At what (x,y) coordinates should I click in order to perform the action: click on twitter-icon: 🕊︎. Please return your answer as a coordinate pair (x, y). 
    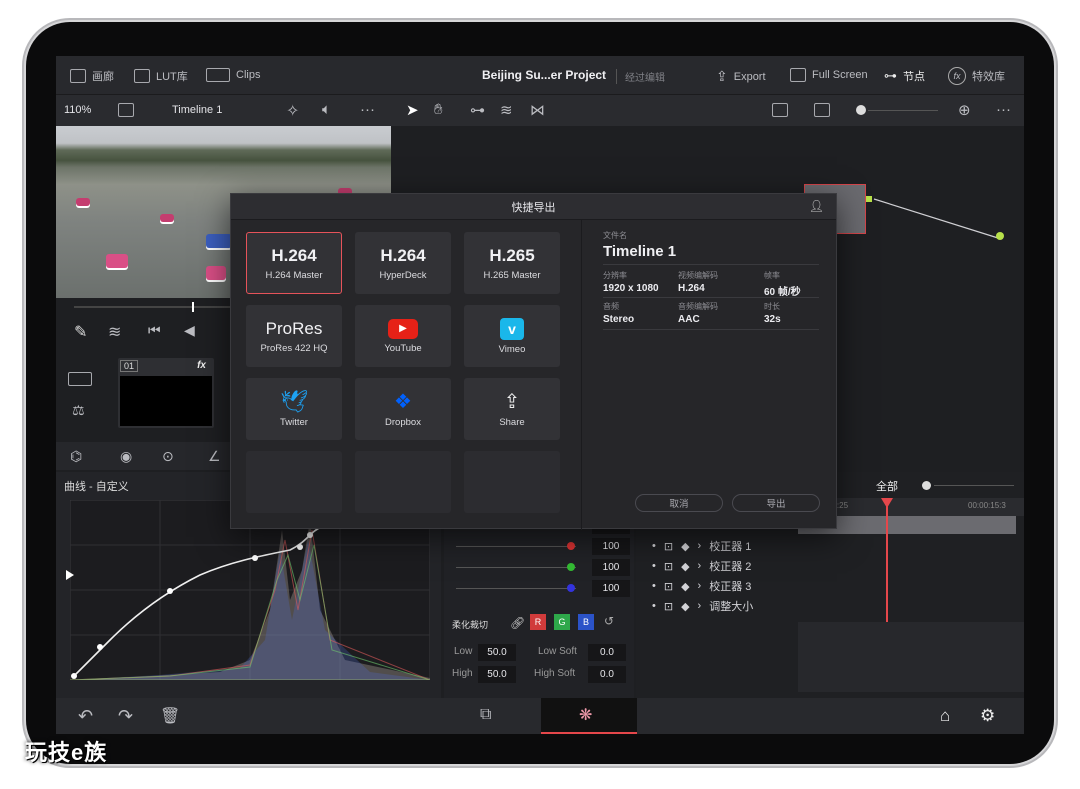
    Looking at the image, I should click on (294, 401).